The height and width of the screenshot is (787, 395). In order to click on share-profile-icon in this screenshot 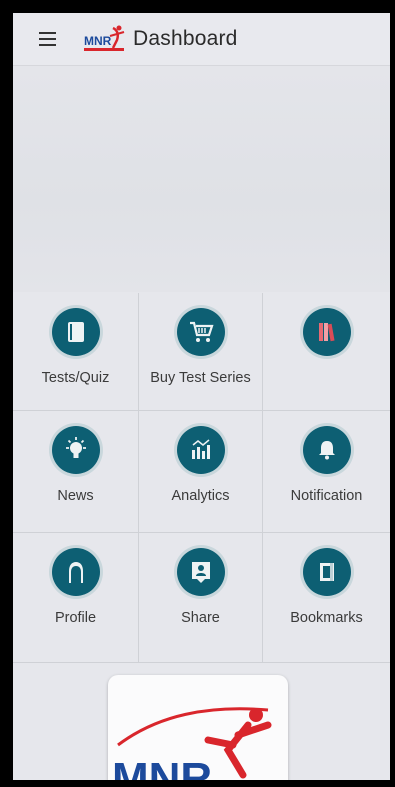, I will do `click(200, 572)`.